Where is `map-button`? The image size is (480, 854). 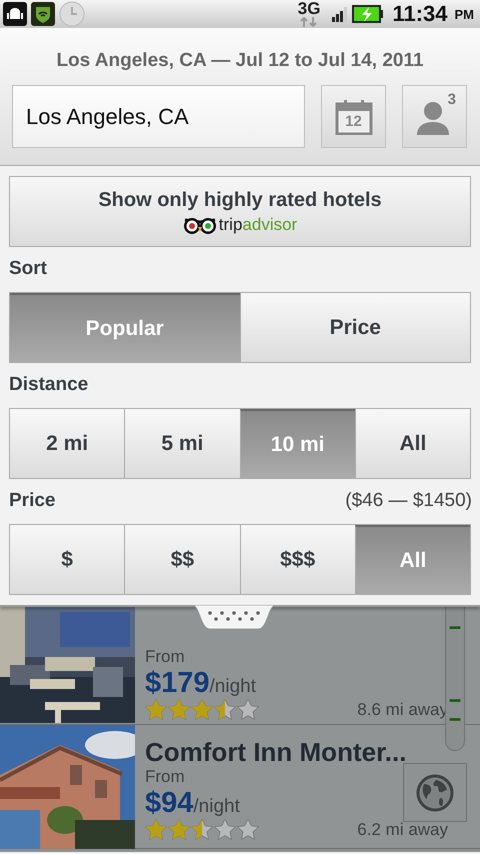 map-button is located at coordinates (435, 792).